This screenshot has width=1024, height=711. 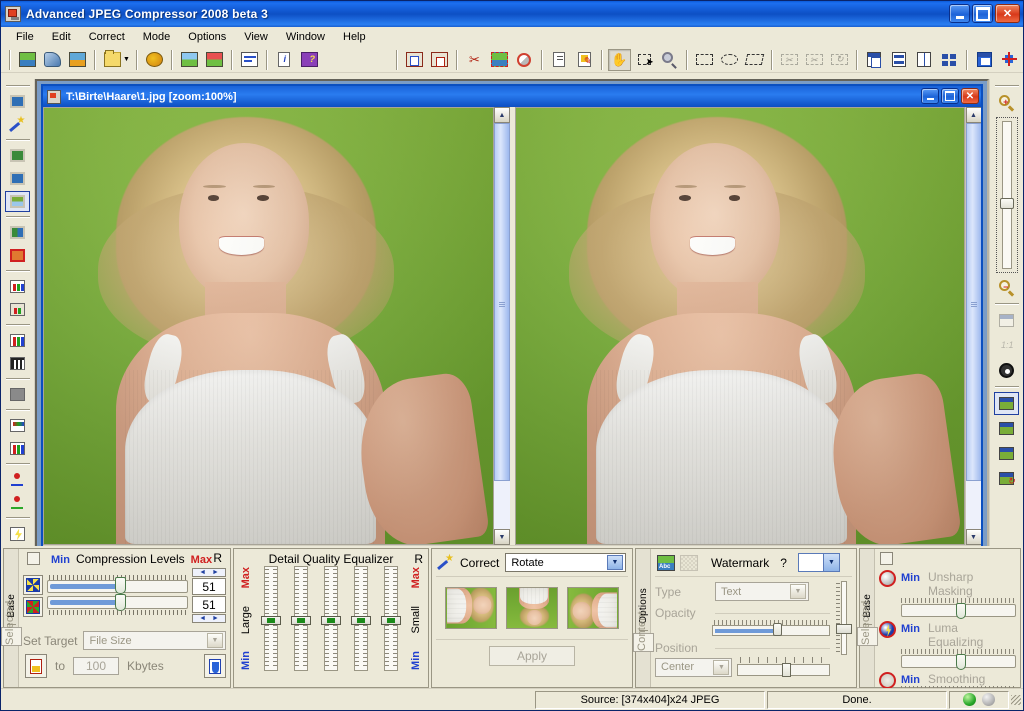 I want to click on center-view-icon, so click(x=1009, y=60).